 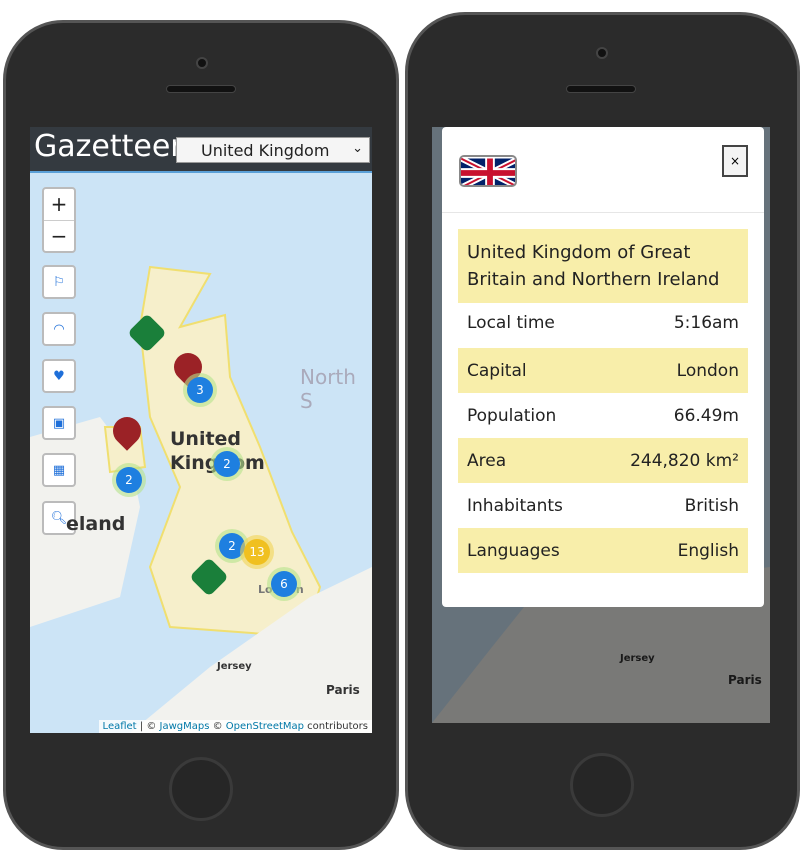 I want to click on info-row: Languages English, so click(x=603, y=550).